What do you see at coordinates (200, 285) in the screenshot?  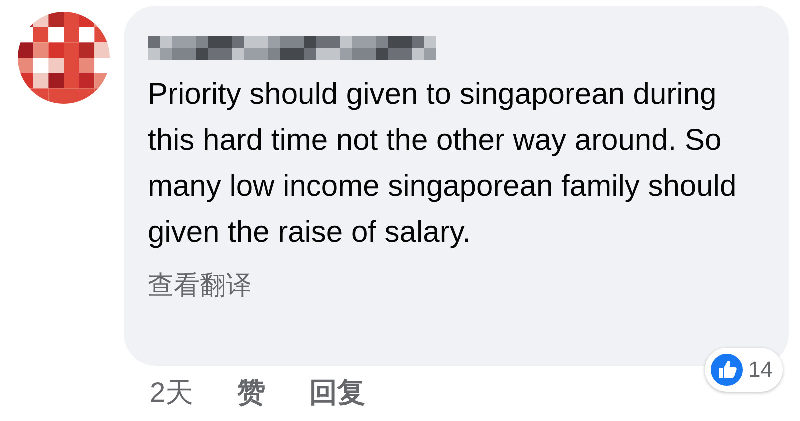 I see `translate-link: 查看翻译` at bounding box center [200, 285].